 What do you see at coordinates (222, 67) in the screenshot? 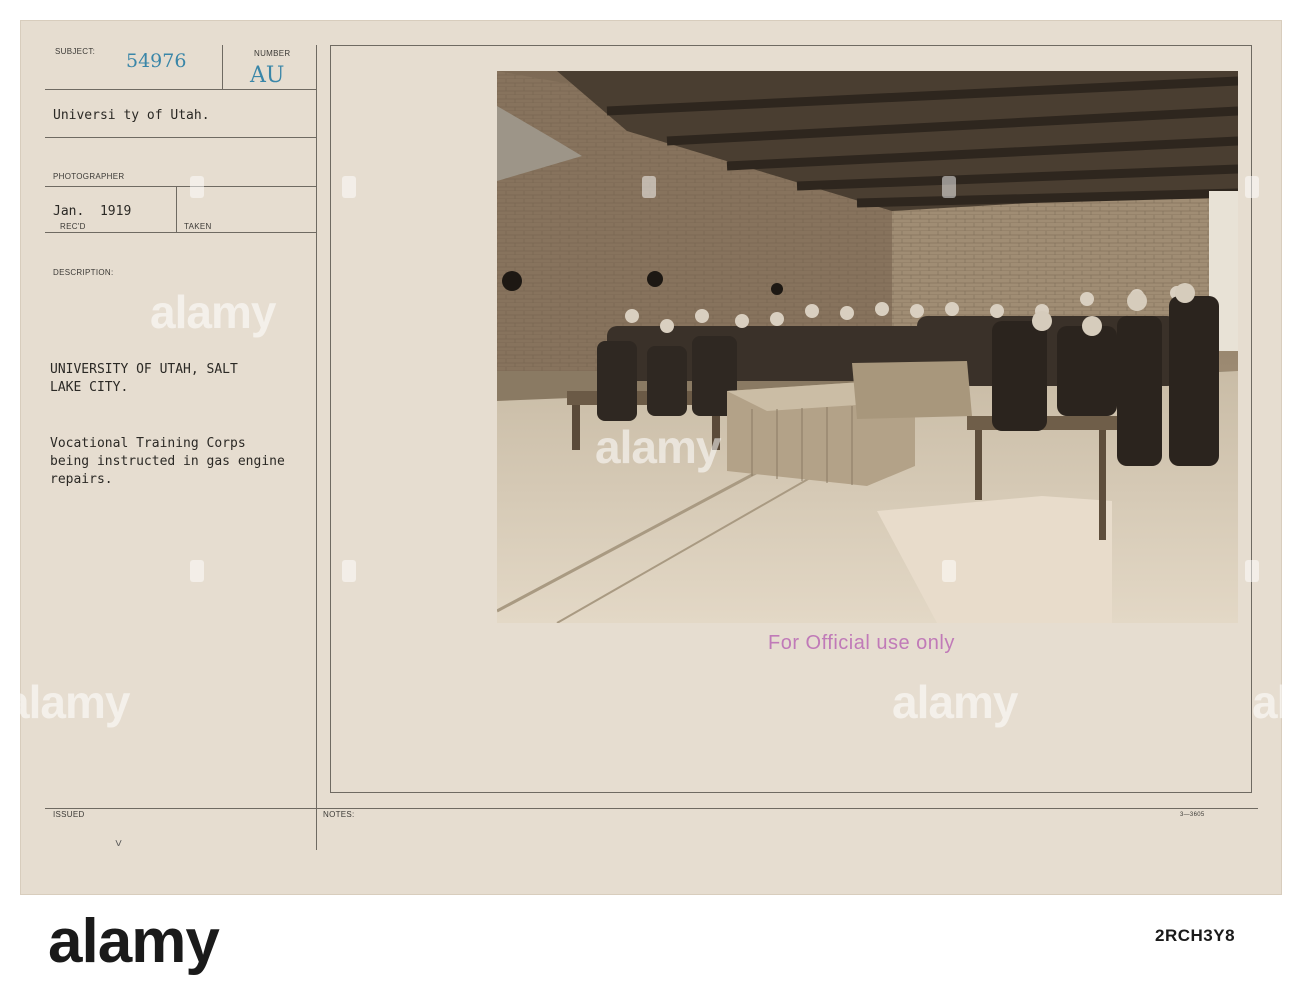
I see `number-divider` at bounding box center [222, 67].